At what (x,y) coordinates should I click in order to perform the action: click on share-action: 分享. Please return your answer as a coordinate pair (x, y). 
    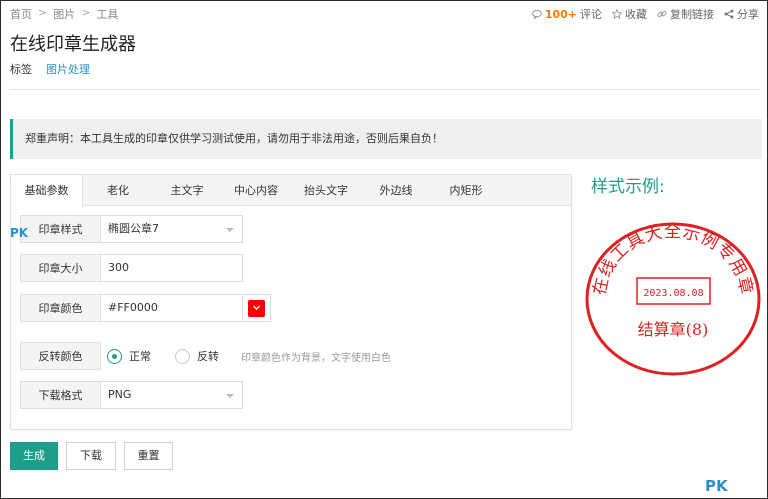
    Looking at the image, I should click on (741, 14).